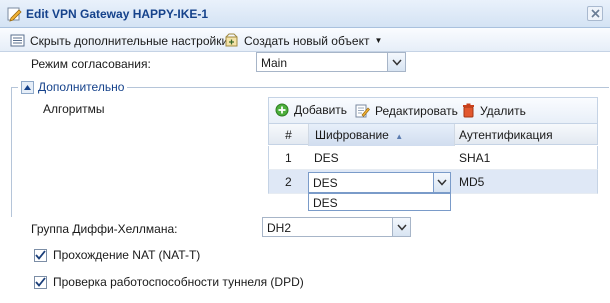 The width and height of the screenshot is (610, 303). Describe the element at coordinates (503, 110) in the screenshot. I see `delete-label: Удалить` at that location.